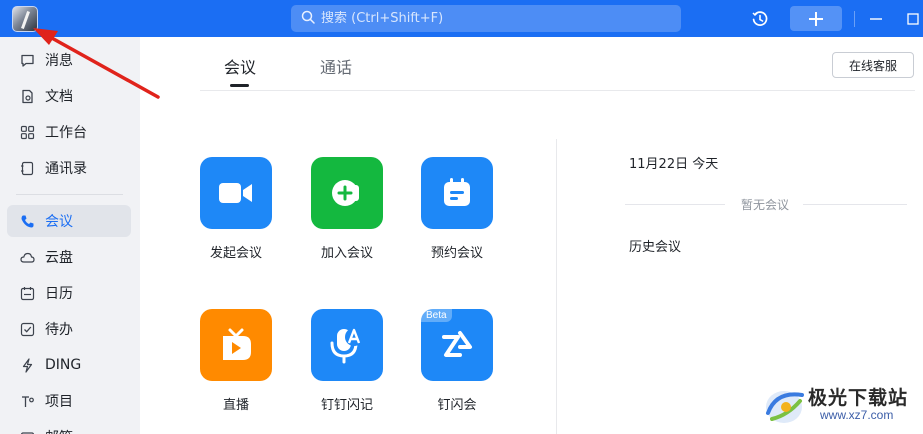 Image resolution: width=923 pixels, height=434 pixels. Describe the element at coordinates (457, 405) in the screenshot. I see `tile-label: 钉闪会` at that location.